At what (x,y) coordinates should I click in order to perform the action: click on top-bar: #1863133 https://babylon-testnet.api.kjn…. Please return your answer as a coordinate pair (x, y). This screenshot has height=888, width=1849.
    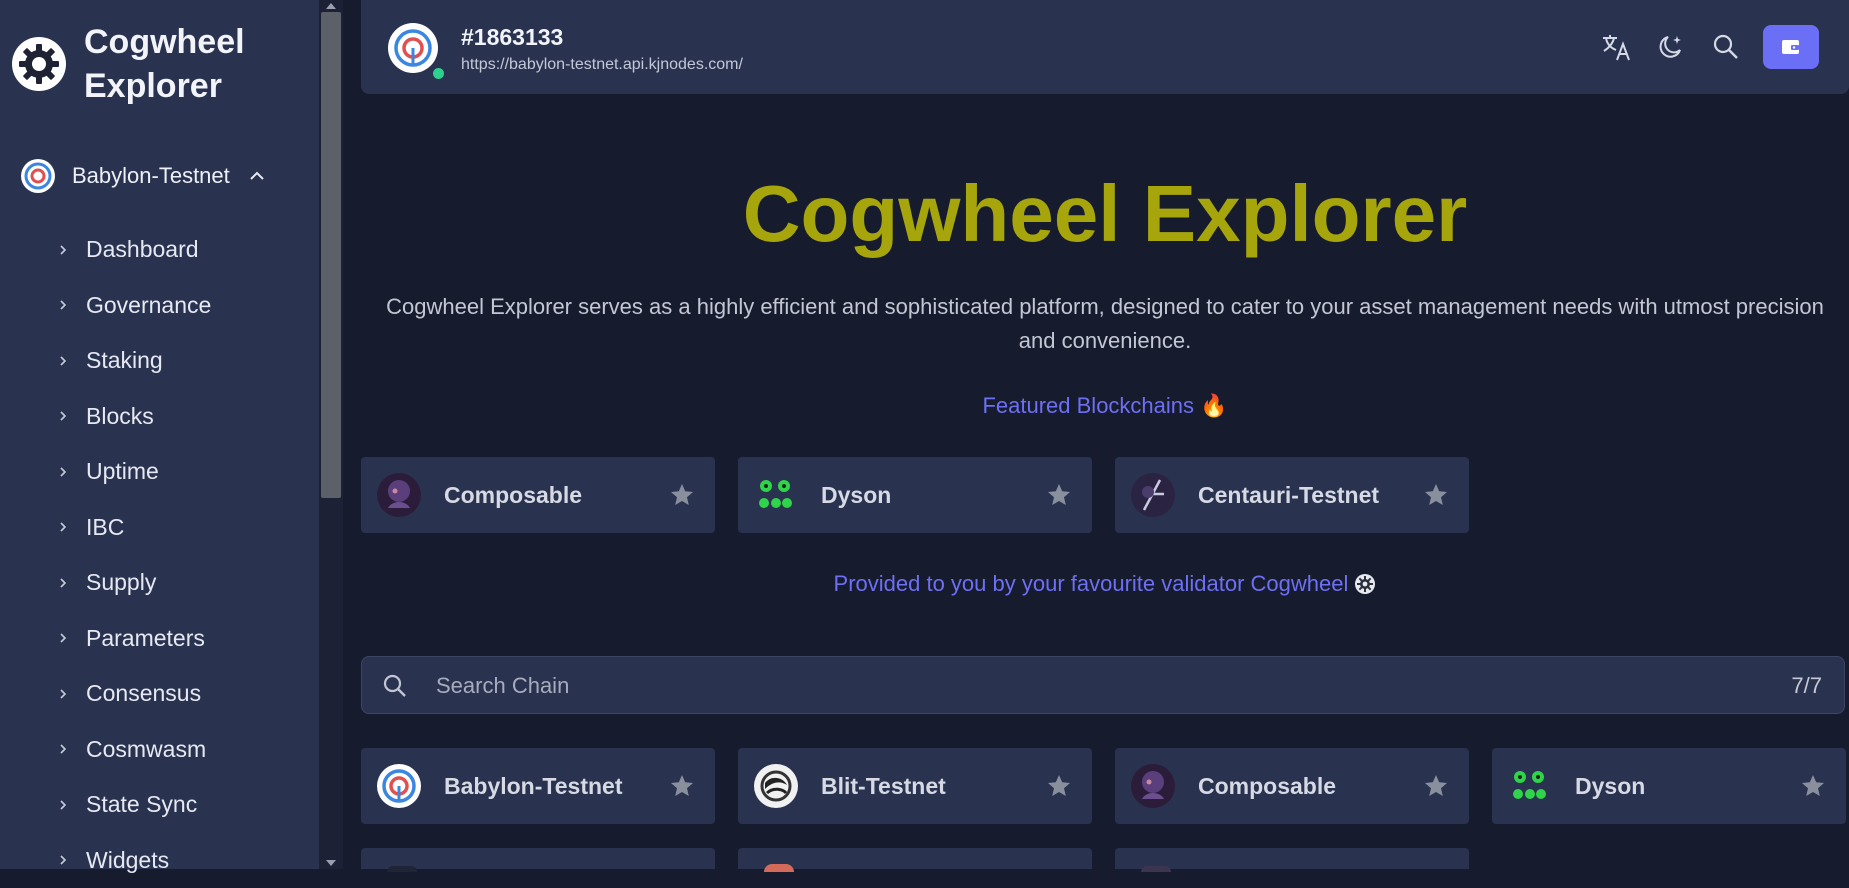
    Looking at the image, I should click on (1105, 47).